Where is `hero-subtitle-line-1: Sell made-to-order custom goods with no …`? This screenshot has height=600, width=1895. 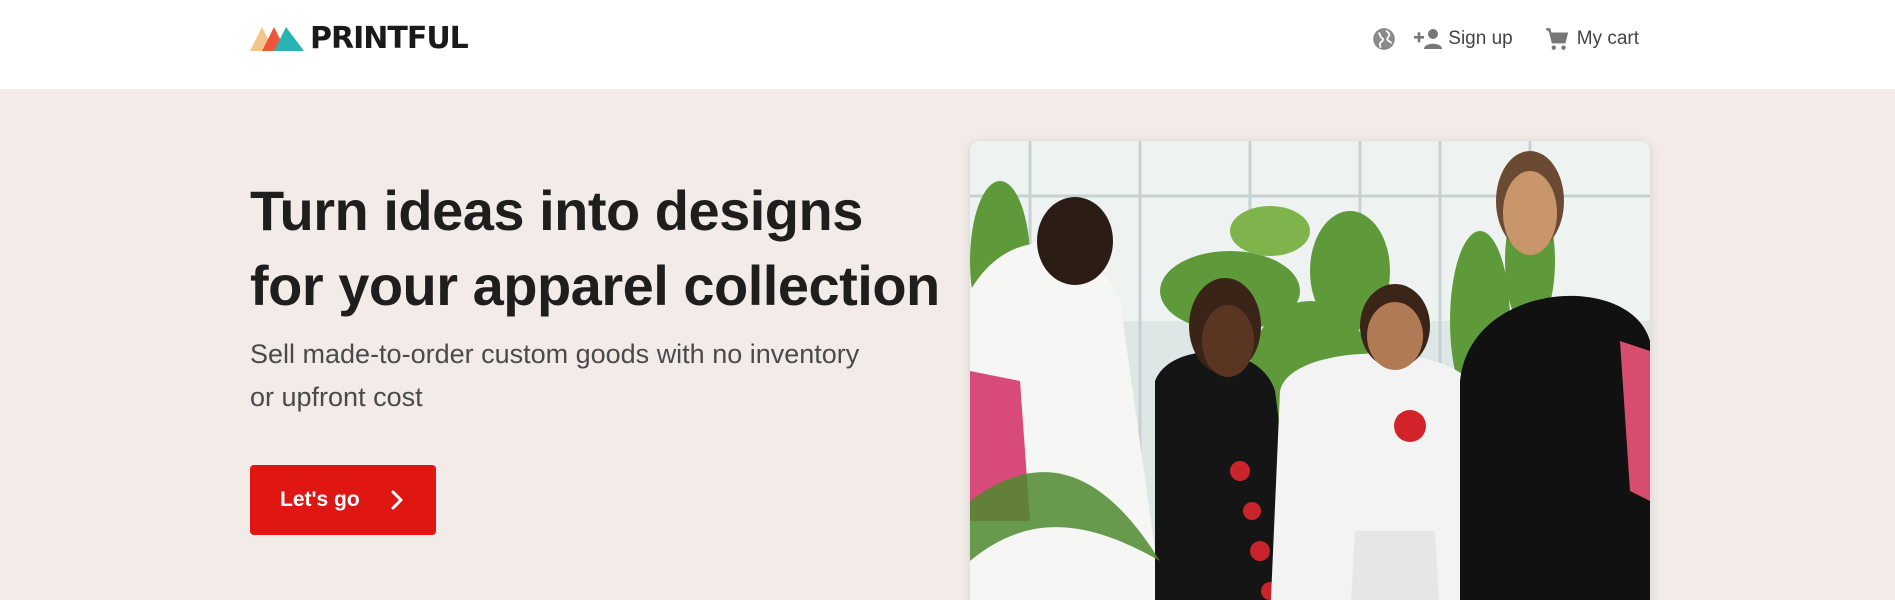 hero-subtitle-line-1: Sell made-to-order custom goods with no … is located at coordinates (555, 354).